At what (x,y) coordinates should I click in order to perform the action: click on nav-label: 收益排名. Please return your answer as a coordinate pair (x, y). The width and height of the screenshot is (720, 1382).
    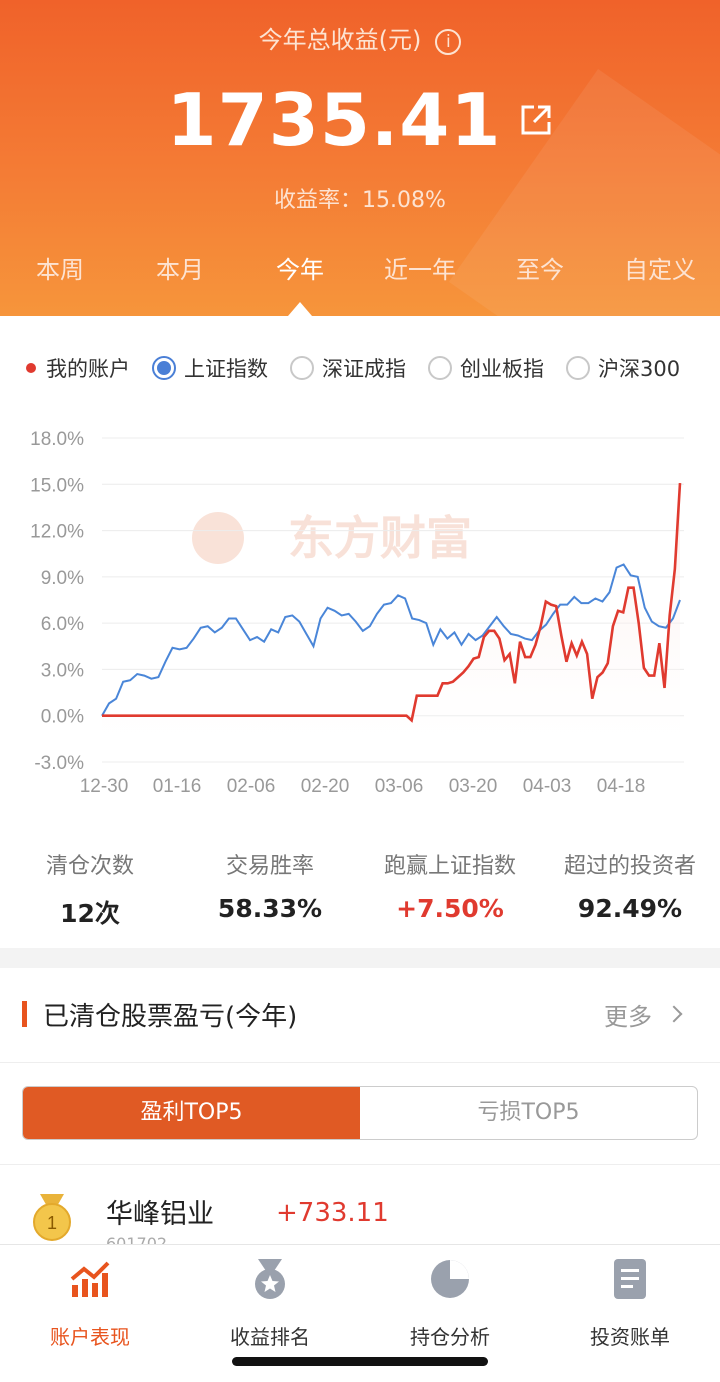
    Looking at the image, I should click on (270, 1337).